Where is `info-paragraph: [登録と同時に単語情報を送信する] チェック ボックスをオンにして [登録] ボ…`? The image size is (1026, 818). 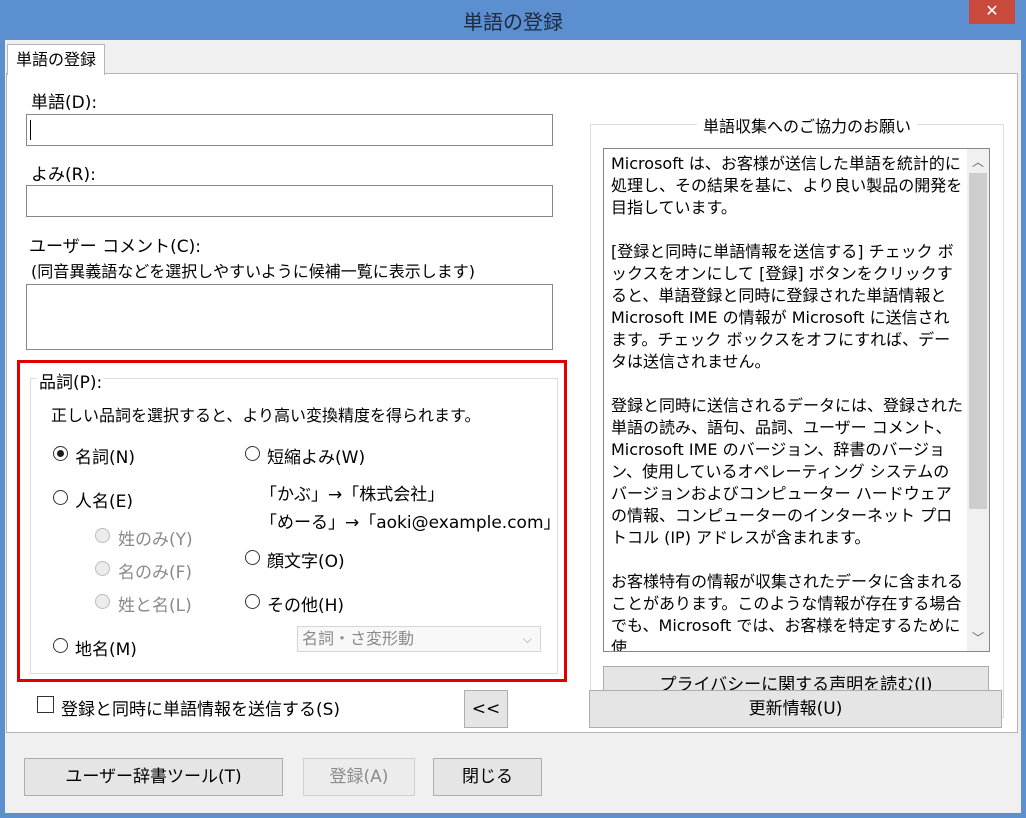
info-paragraph: [登録と同時に単語情報を送信する] チェック ボックスをオンにして [登録] ボ… is located at coordinates (782, 306).